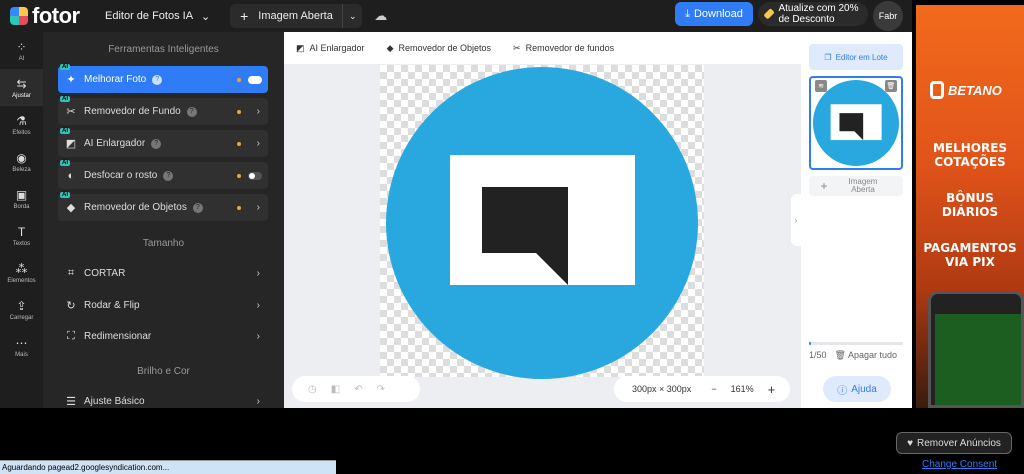 This screenshot has width=1024, height=474. I want to click on nav-item-adjust: ⇆ Ajustar, so click(21, 87).